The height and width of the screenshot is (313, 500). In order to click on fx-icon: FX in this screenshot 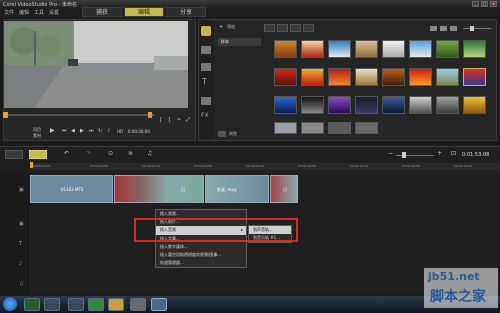, I will do `click(205, 115)`.